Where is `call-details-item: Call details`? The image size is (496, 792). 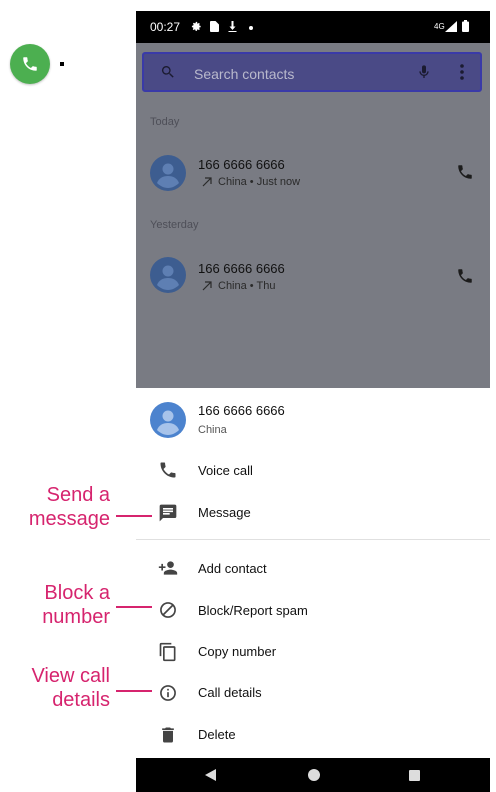 call-details-item: Call details is located at coordinates (313, 693).